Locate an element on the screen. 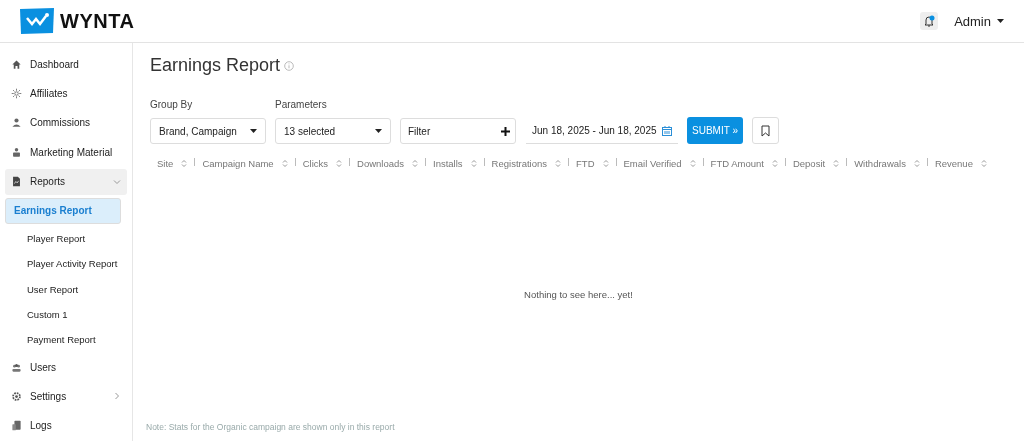 The width and height of the screenshot is (1024, 441). sidebar-subitem: Player Report is located at coordinates (66, 239).